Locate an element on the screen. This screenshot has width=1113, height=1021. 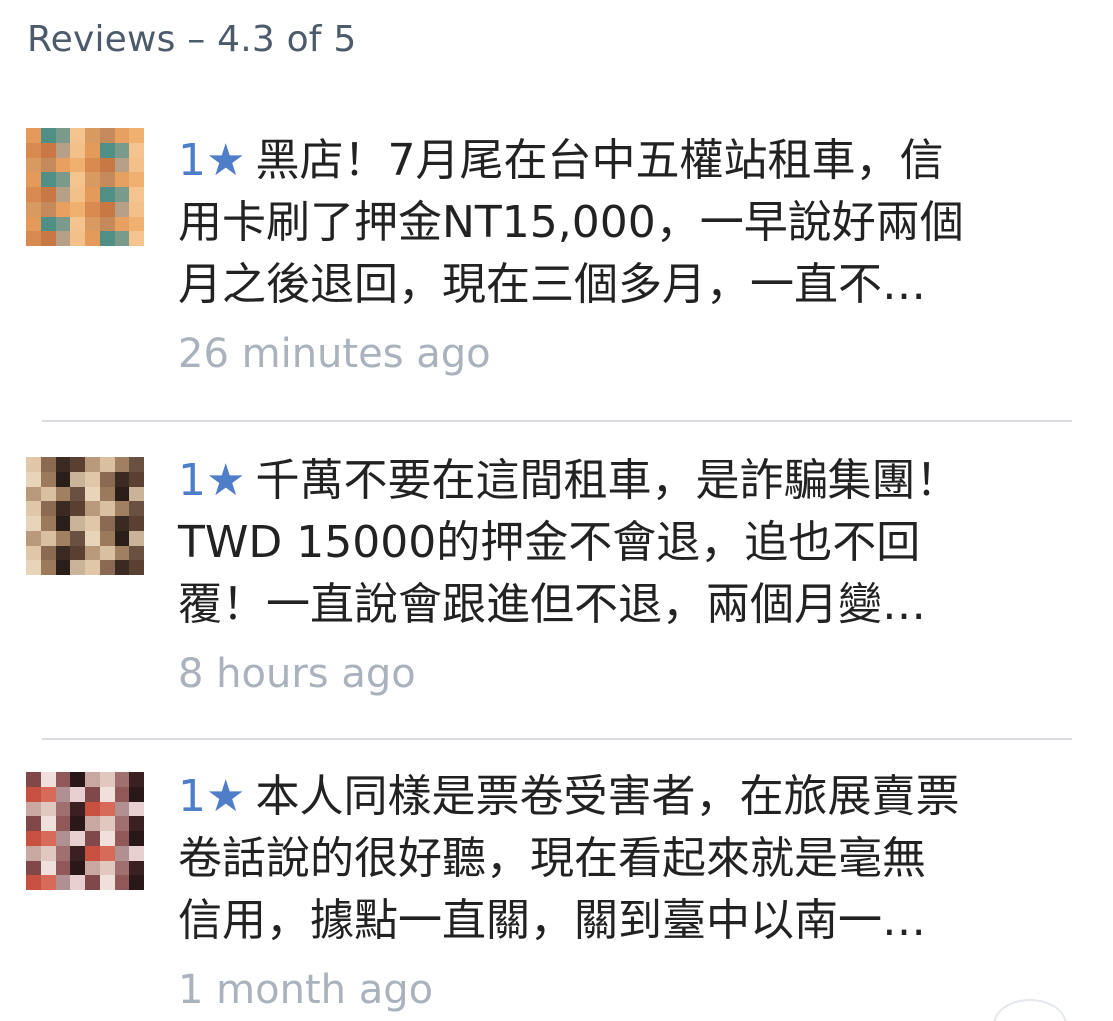
review-line: 用卡刷了押金NT15,000，一早說好兩個 is located at coordinates (571, 222).